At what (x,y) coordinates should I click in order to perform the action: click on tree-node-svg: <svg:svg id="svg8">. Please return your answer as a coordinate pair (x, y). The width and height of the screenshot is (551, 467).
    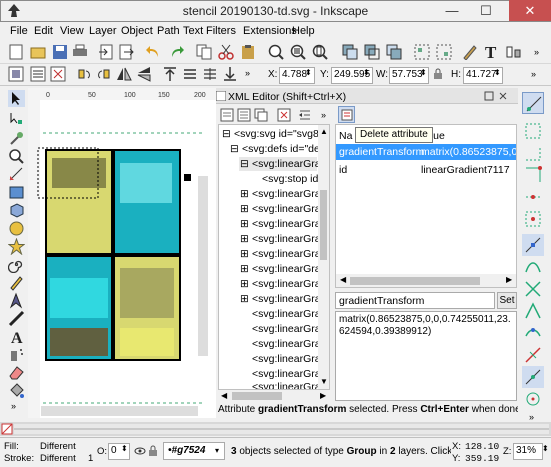
    Looking at the image, I should click on (281, 134).